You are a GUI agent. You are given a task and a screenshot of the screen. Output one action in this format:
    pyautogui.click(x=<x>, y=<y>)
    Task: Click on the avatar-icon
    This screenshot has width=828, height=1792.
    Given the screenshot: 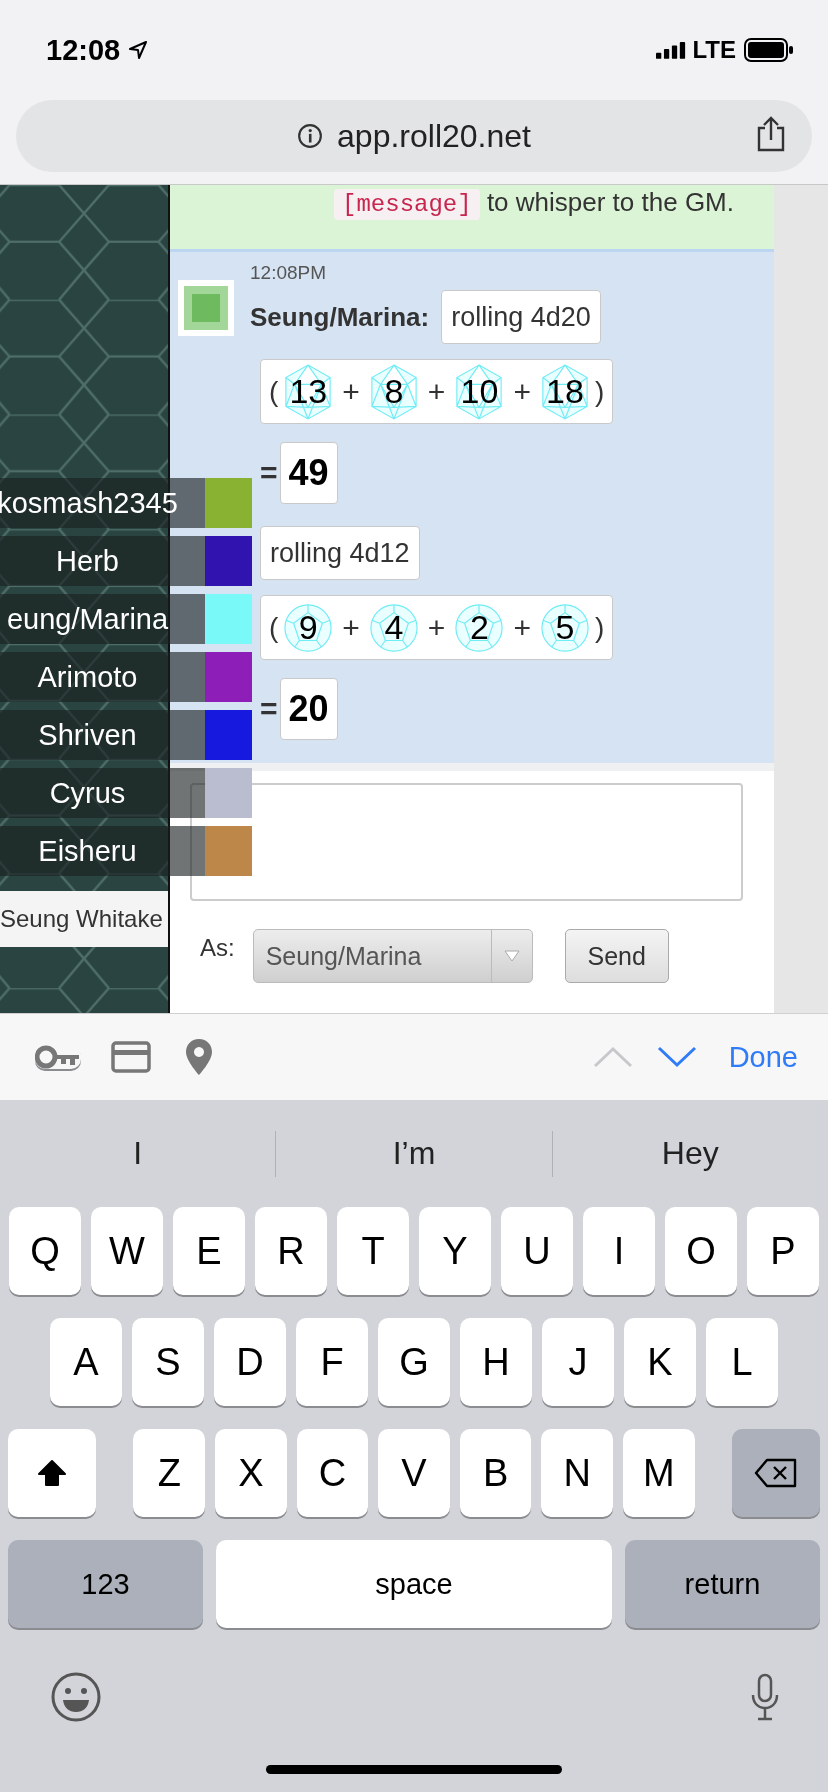 What is the action you would take?
    pyautogui.click(x=206, y=308)
    